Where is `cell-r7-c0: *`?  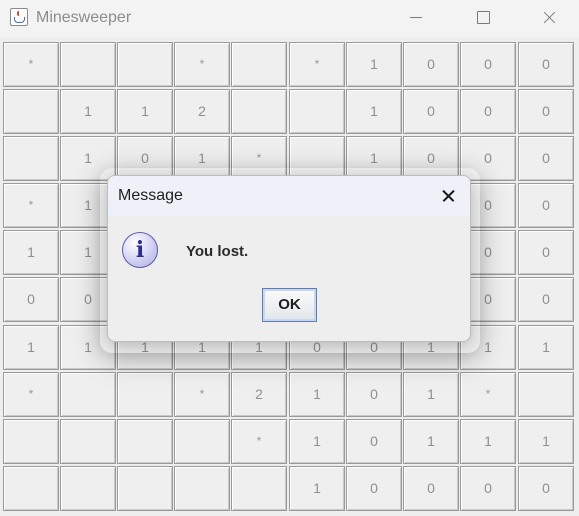 cell-r7-c0: * is located at coordinates (31, 394).